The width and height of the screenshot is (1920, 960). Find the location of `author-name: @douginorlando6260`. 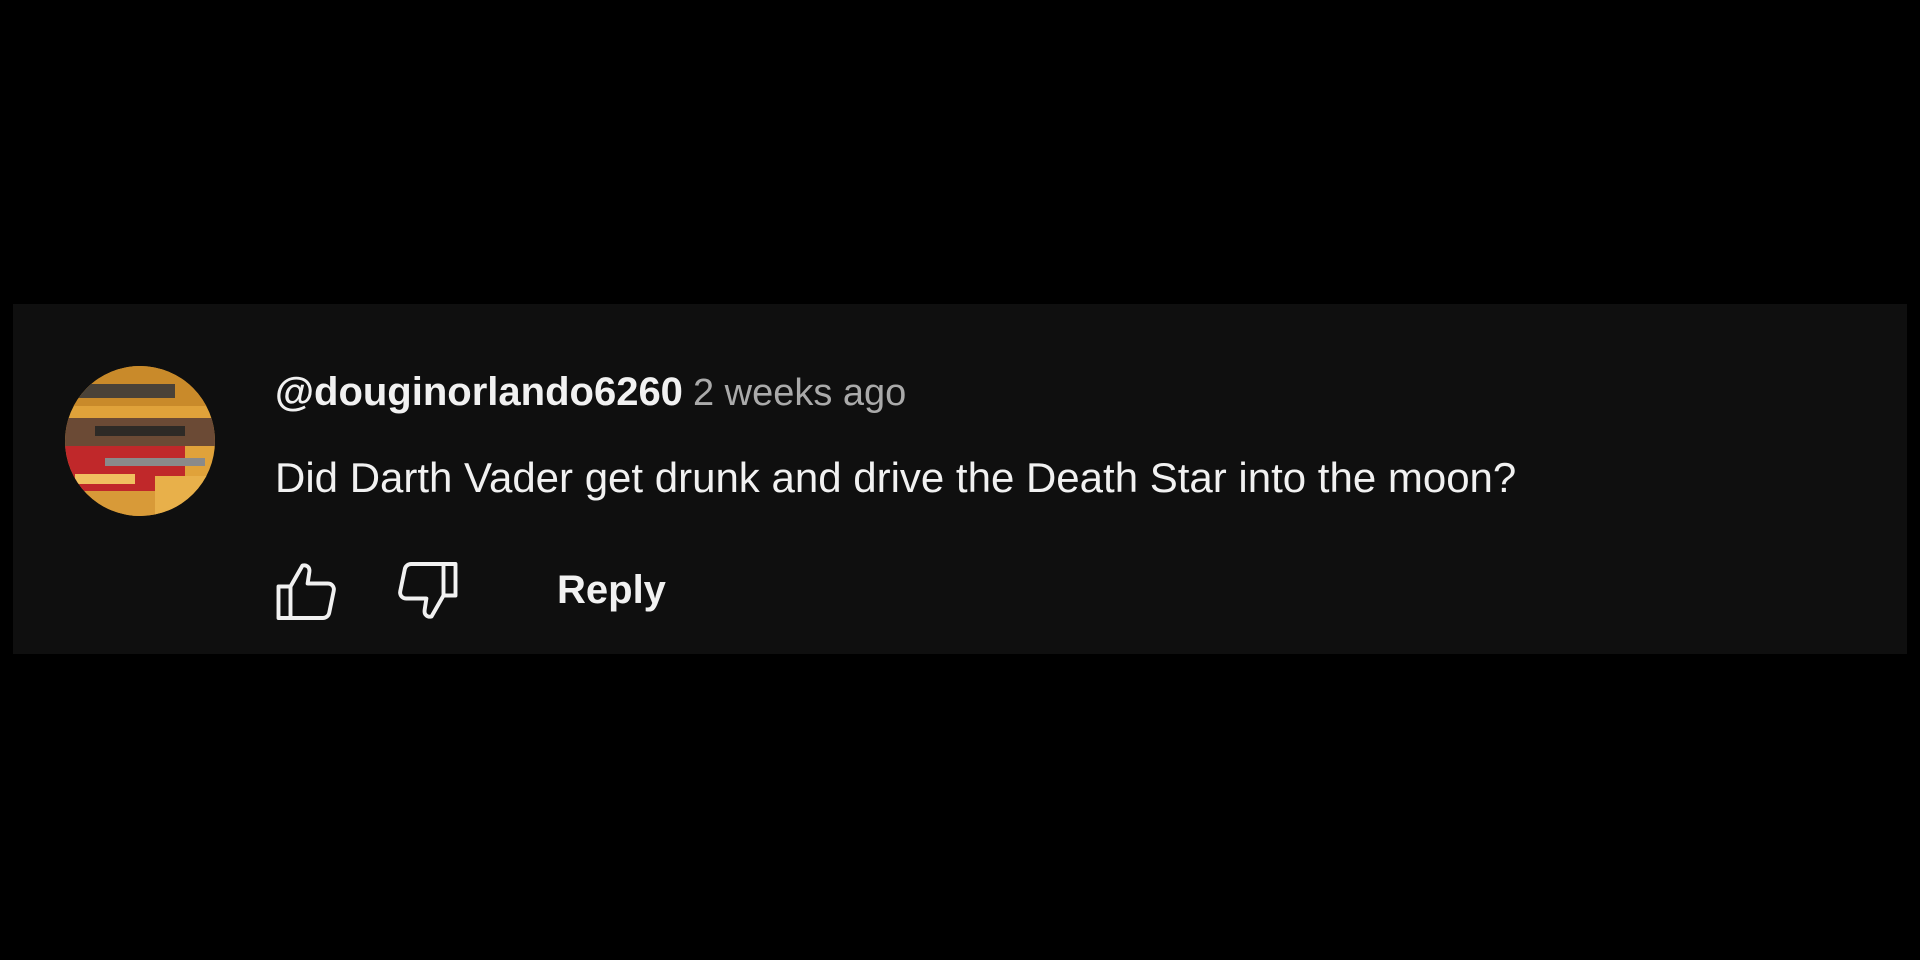

author-name: @douginorlando6260 is located at coordinates (479, 392).